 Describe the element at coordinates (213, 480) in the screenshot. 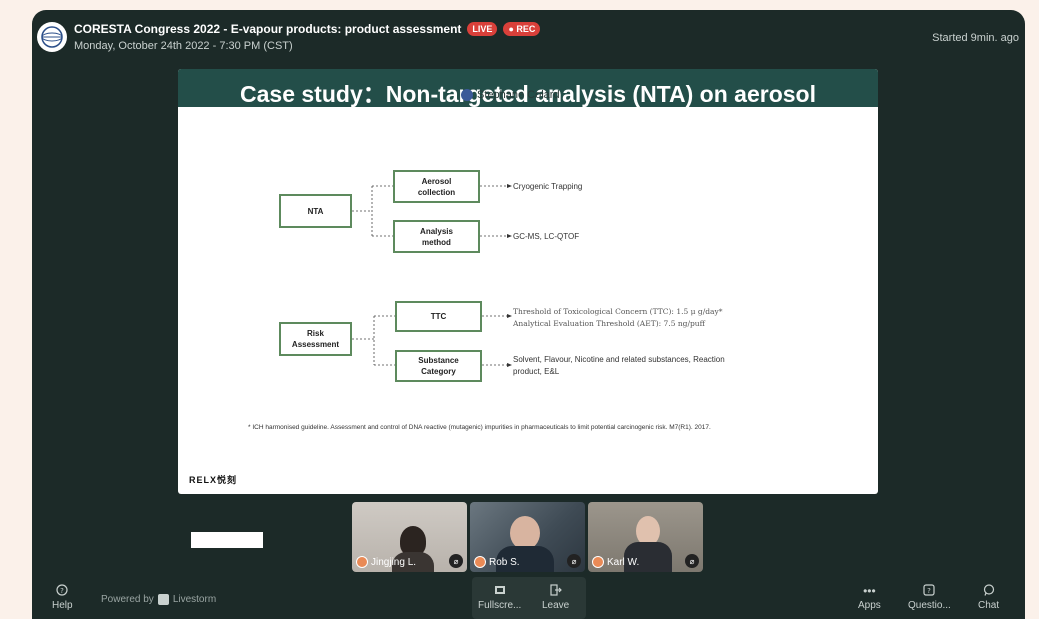

I see `brand-logo: RELX悦刻` at that location.